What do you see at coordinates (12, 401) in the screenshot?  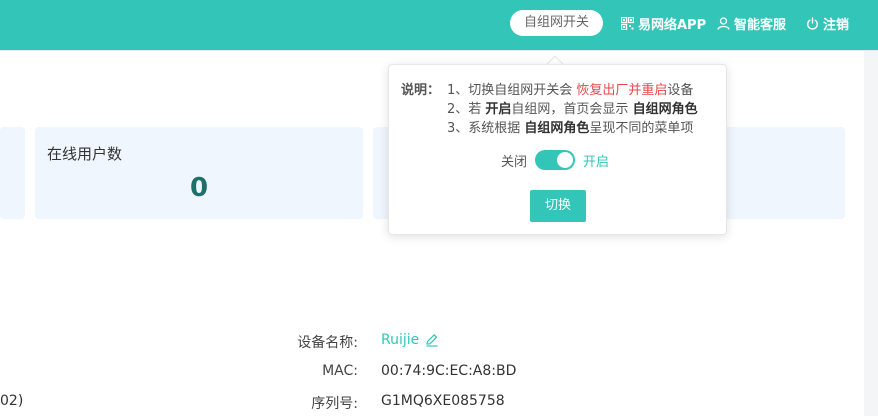 I see `left-text-fragment: 02)` at bounding box center [12, 401].